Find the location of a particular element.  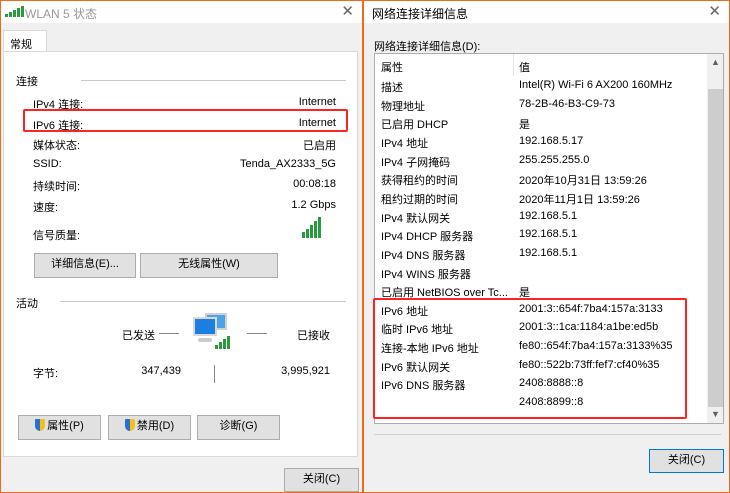

column-header-value: 值 is located at coordinates (524, 67).